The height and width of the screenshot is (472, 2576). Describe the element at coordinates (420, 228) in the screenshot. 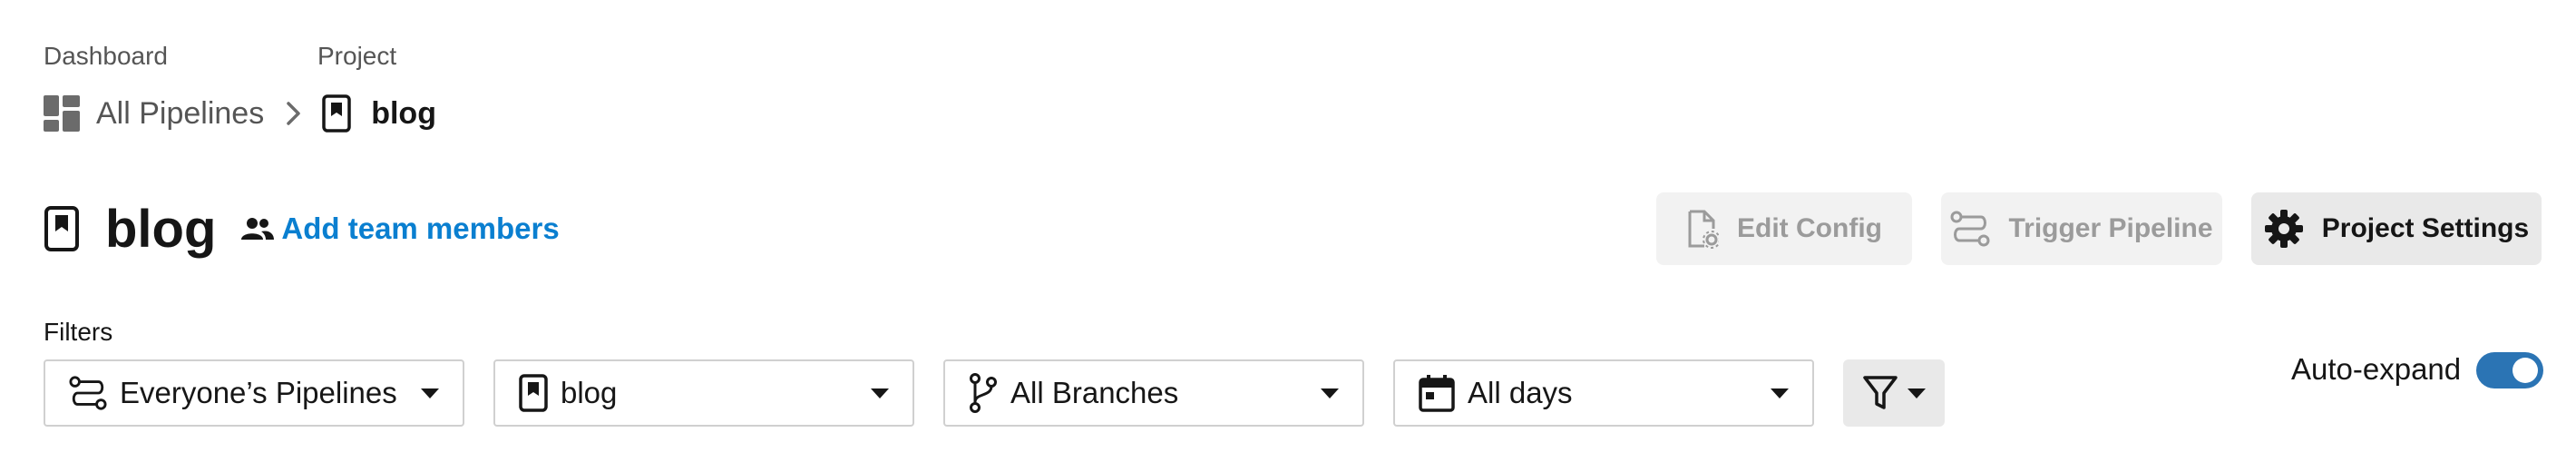

I see `add-team-members-text: Add team members` at that location.